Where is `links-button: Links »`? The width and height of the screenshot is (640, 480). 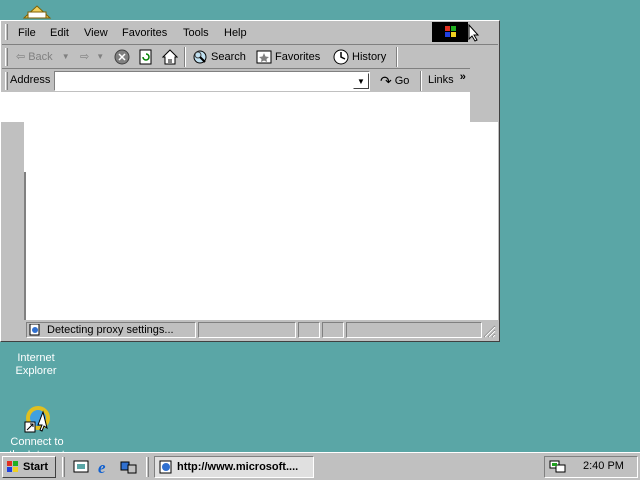
links-button: Links » is located at coordinates (447, 78).